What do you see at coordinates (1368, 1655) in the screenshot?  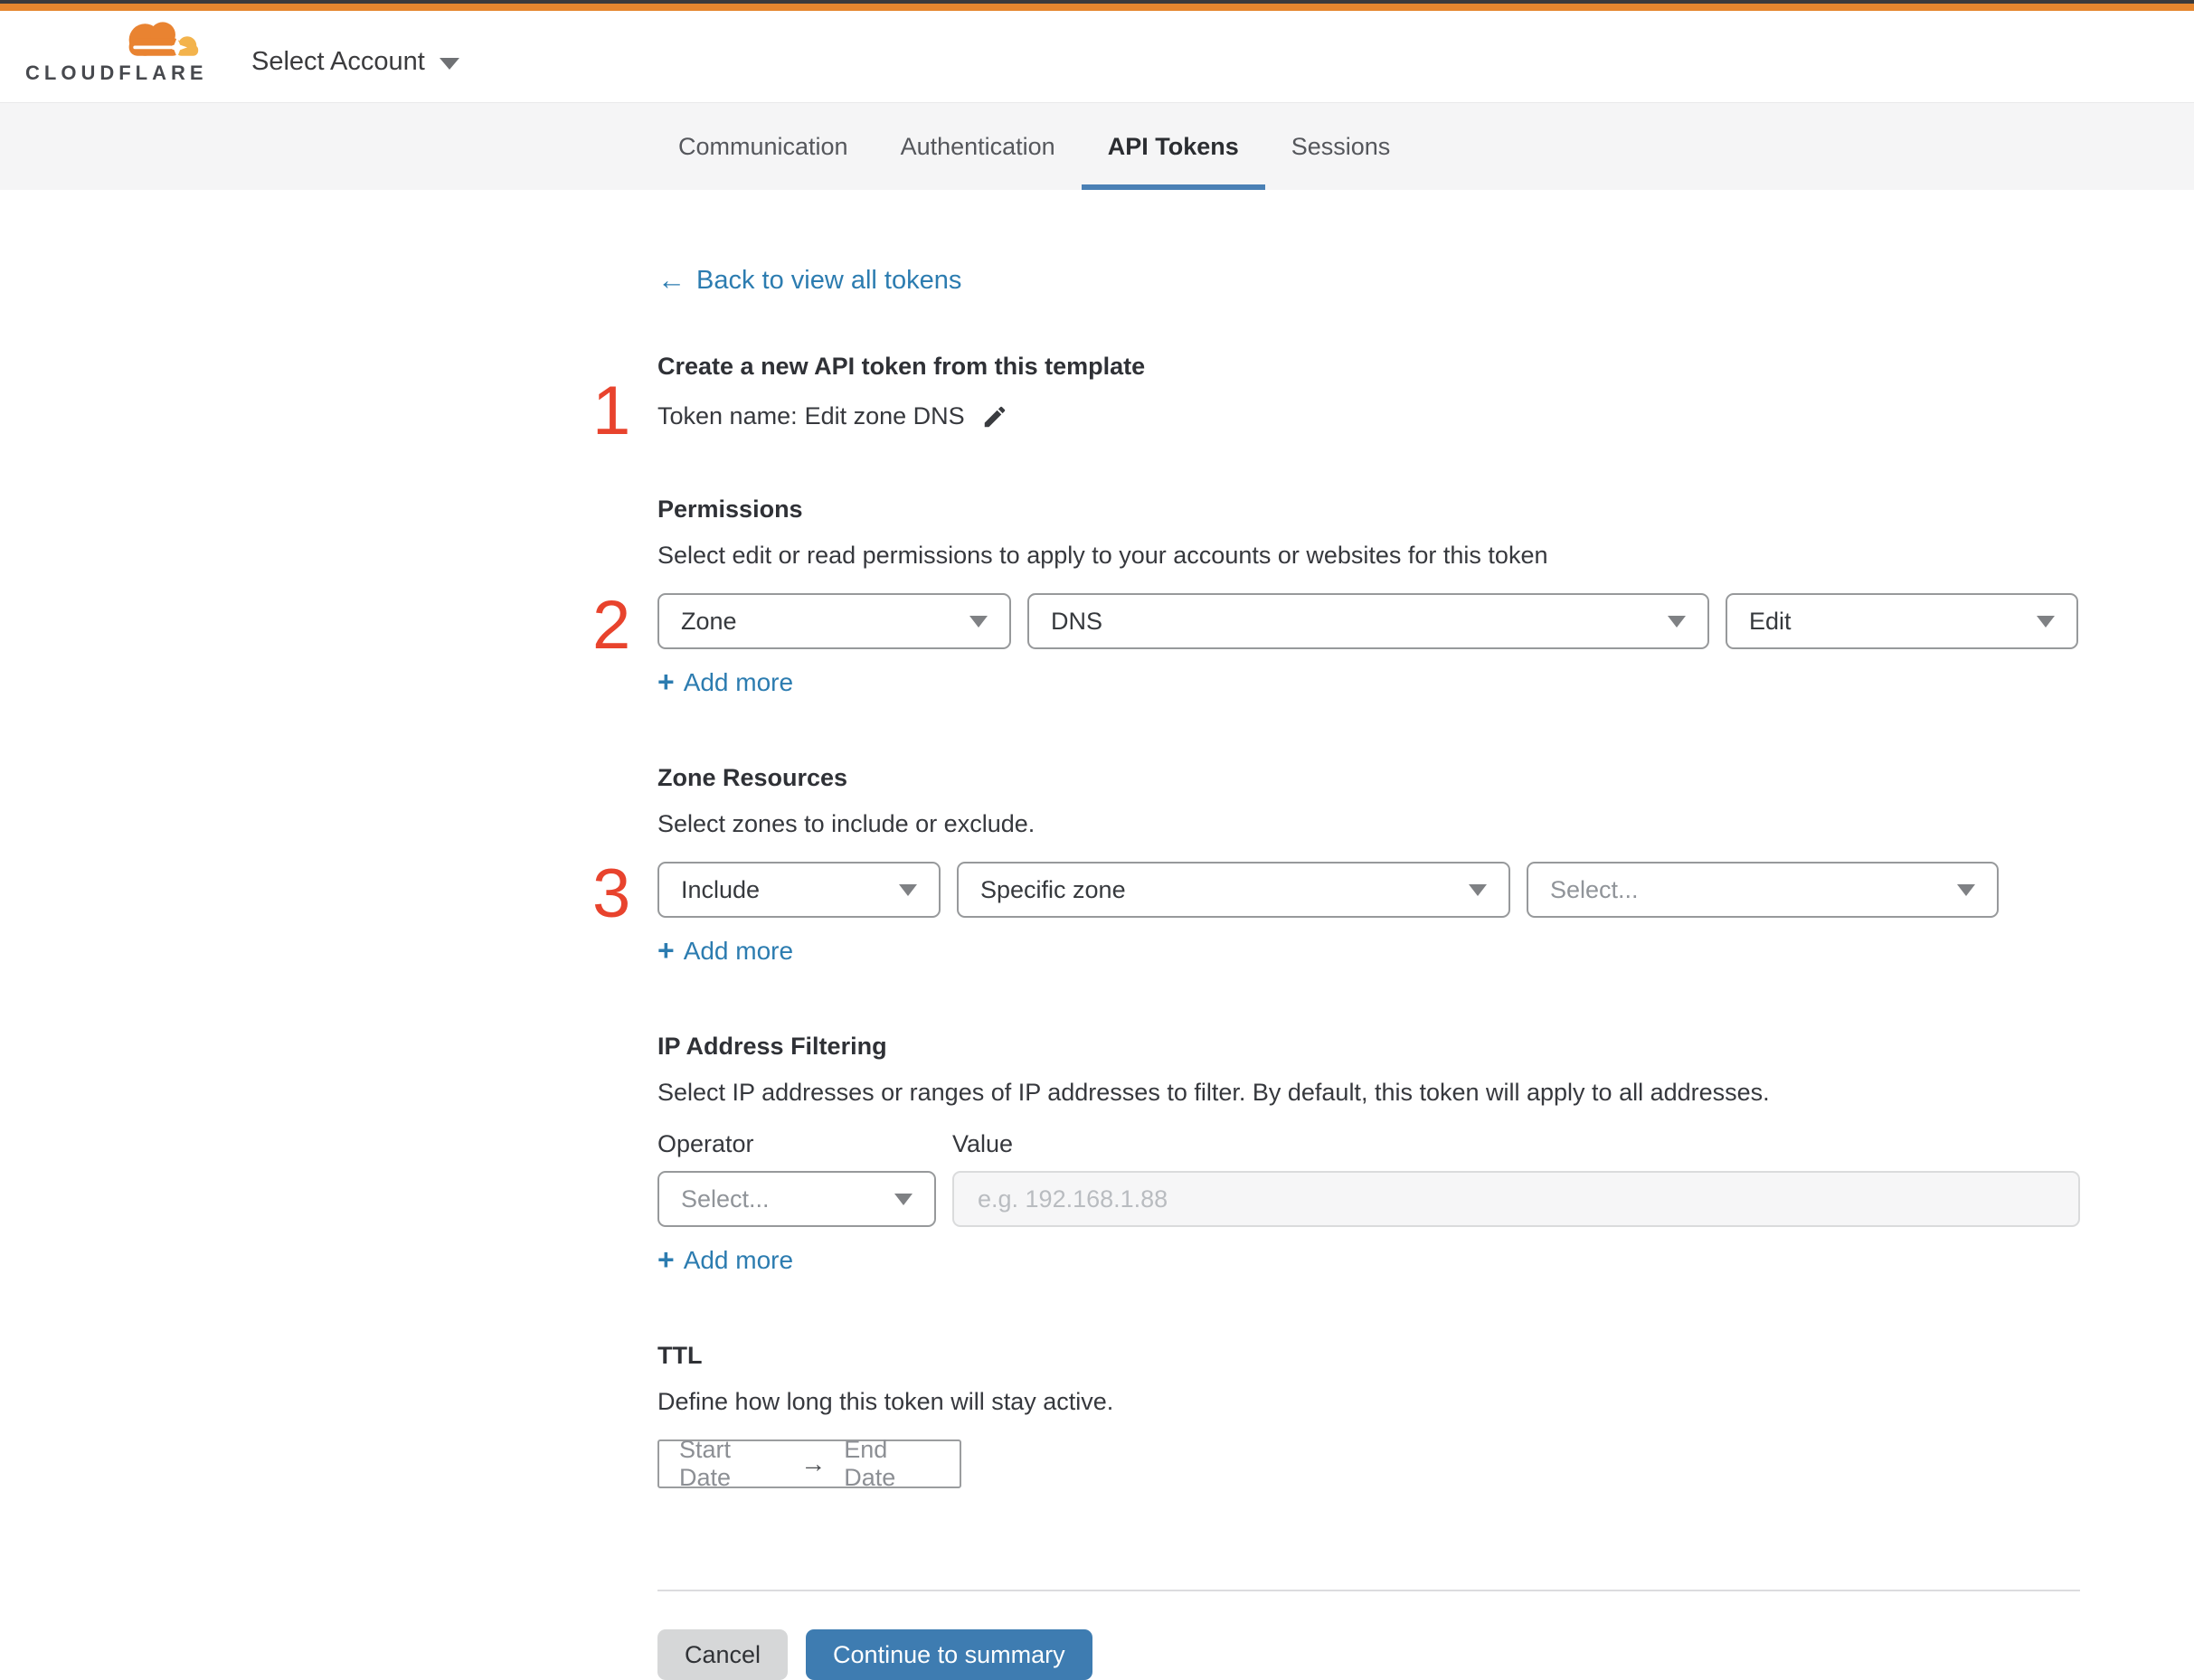 I see `footer-actions: Cancel Continue to summary` at bounding box center [1368, 1655].